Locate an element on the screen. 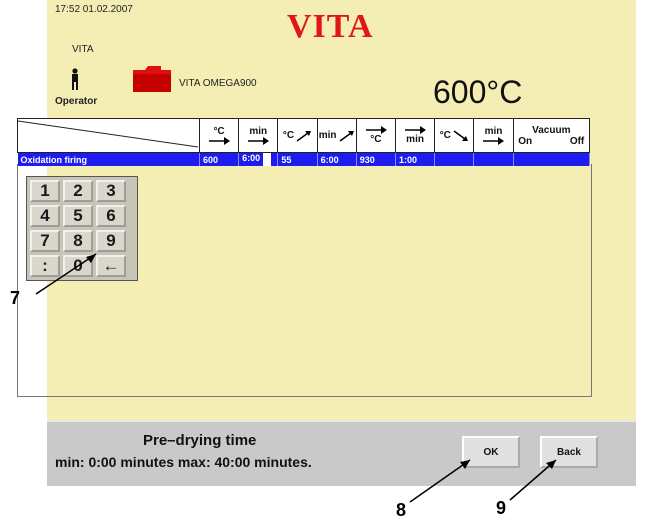  col-header-cooling-temp: °C is located at coordinates (454, 135).